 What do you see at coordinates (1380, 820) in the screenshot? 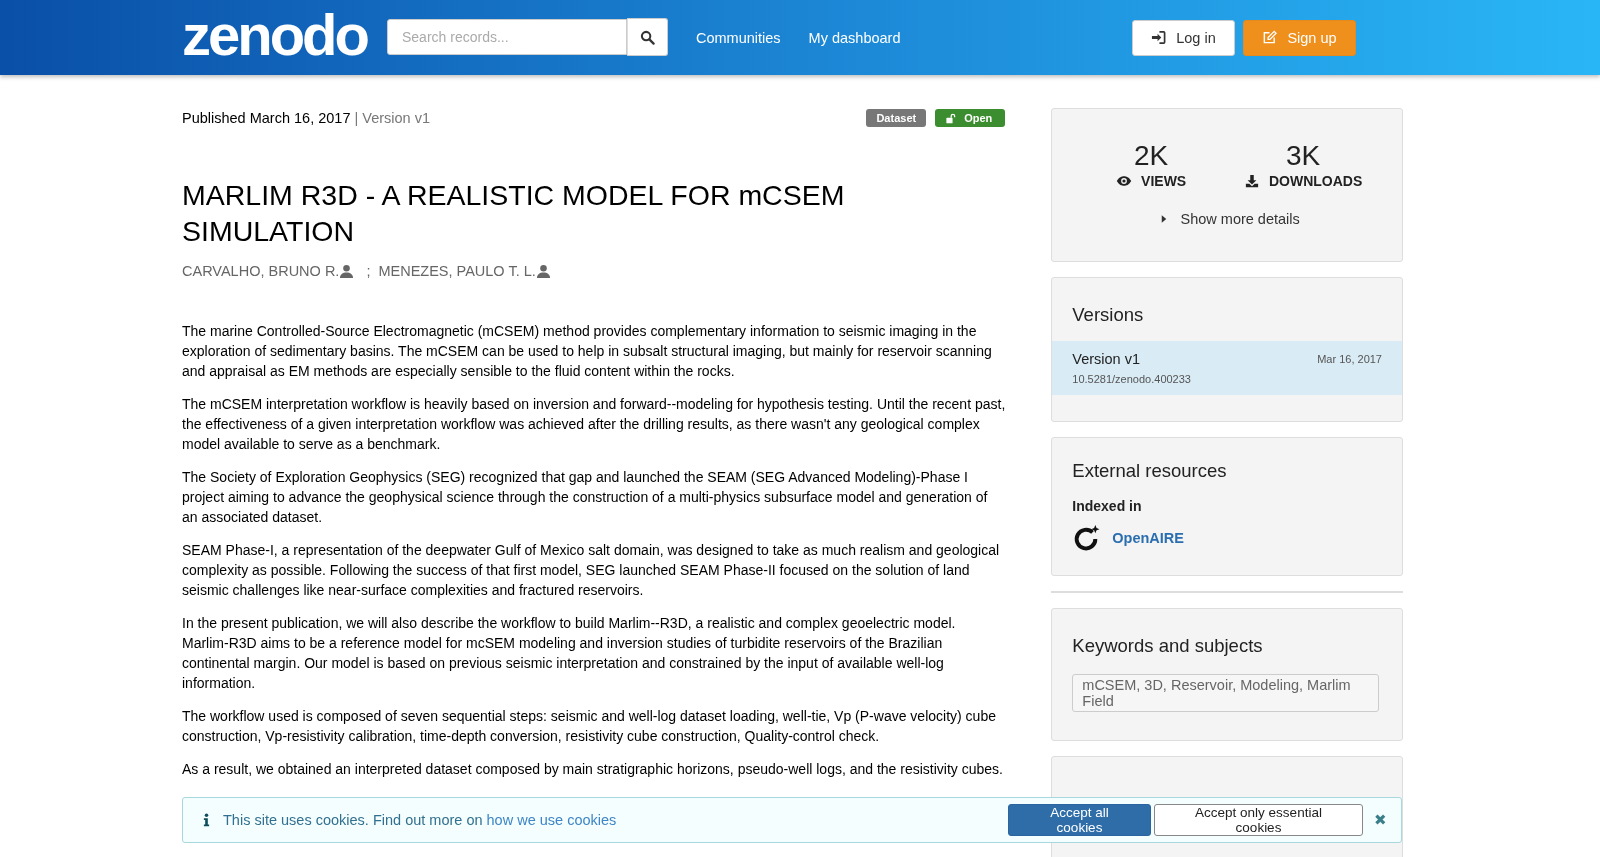
I see `close-button: ✖` at bounding box center [1380, 820].